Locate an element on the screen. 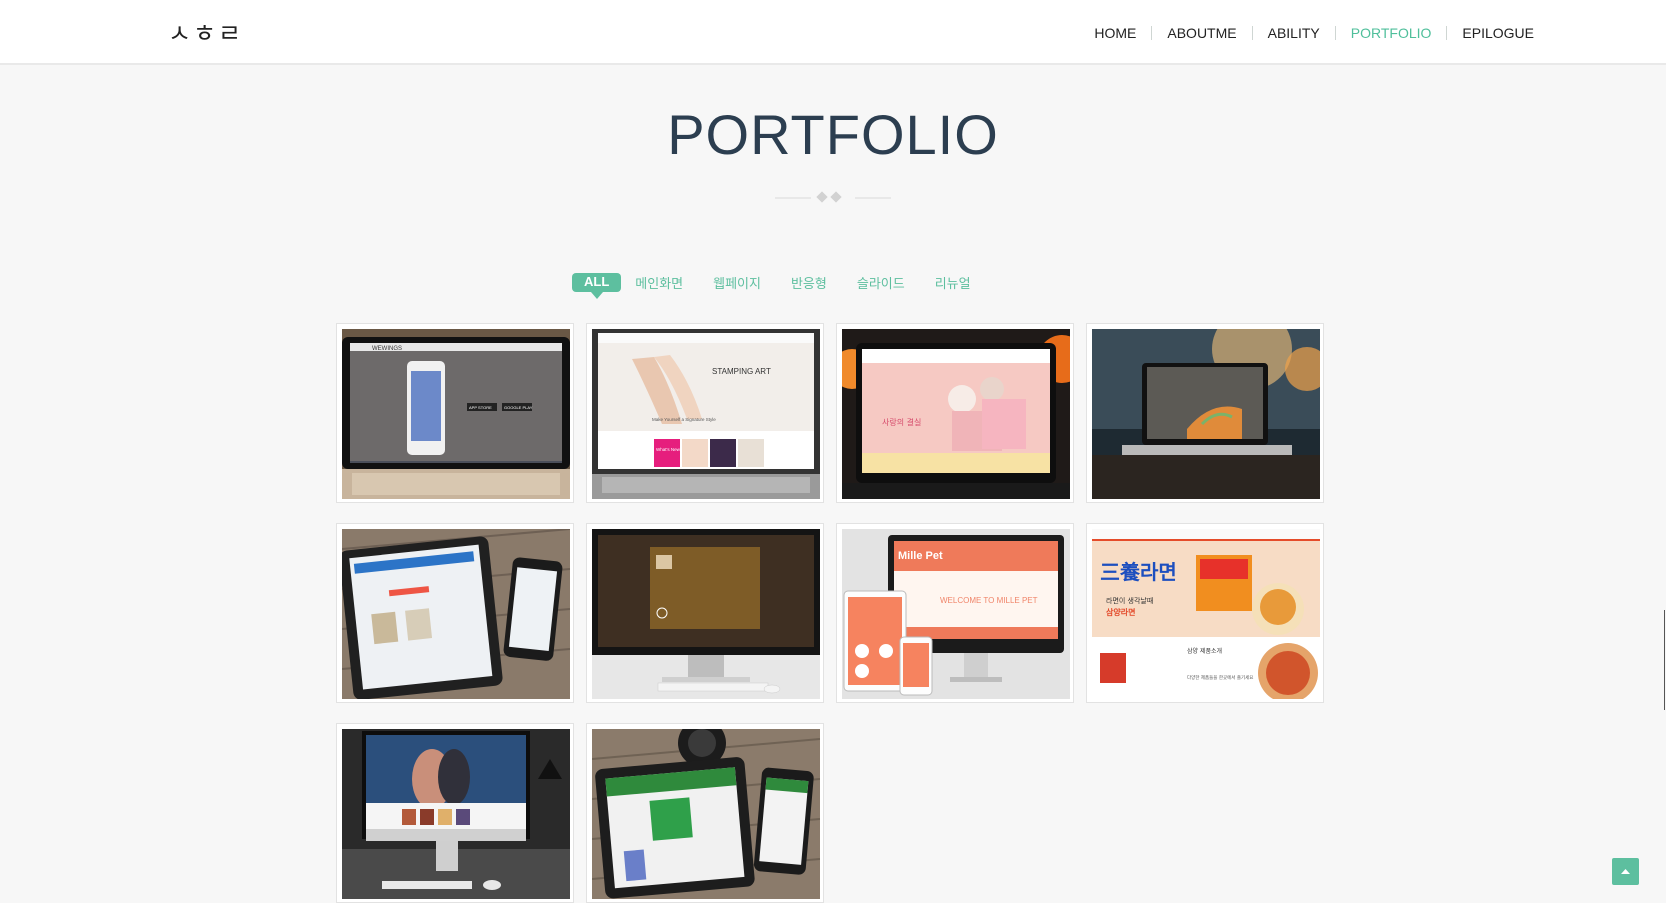 Image resolution: width=1666 pixels, height=903 pixels. portfolio-filters: ALL 메인화면 웹페이지 반응형 슬라이드 리뉴얼 is located at coordinates (786, 286).